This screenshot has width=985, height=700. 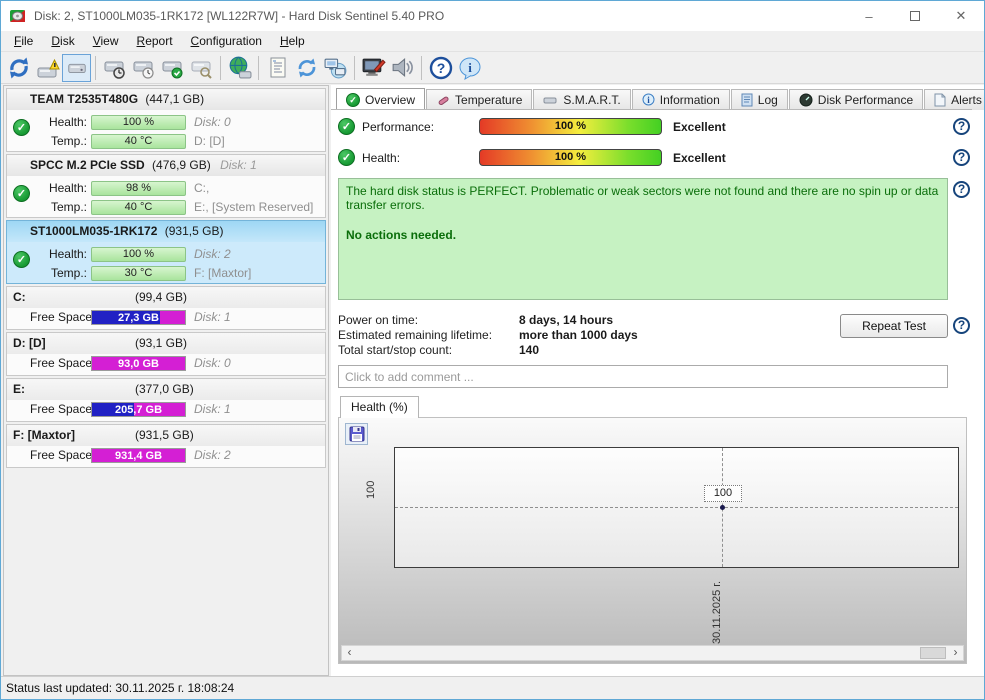 What do you see at coordinates (155, 41) in the screenshot?
I see `menu-report: Report` at bounding box center [155, 41].